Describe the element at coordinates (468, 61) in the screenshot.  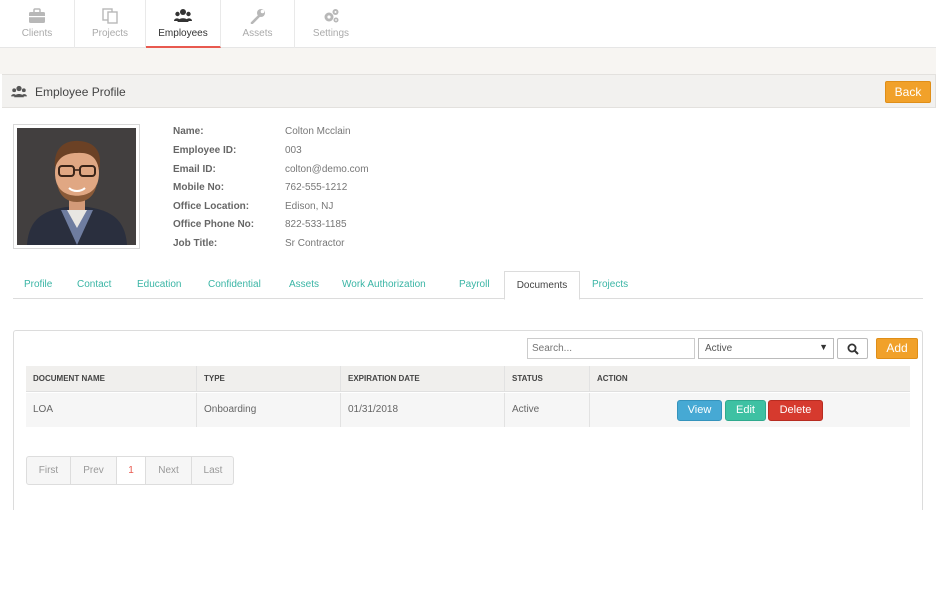
I see `nav-spacer` at that location.